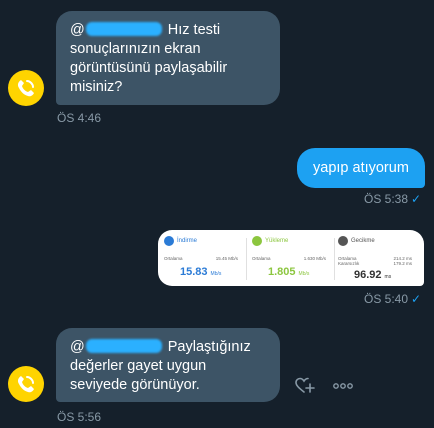 The width and height of the screenshot is (434, 428). I want to click on jitter-row: Kararsızlık 179.2 ms, so click(377, 263).